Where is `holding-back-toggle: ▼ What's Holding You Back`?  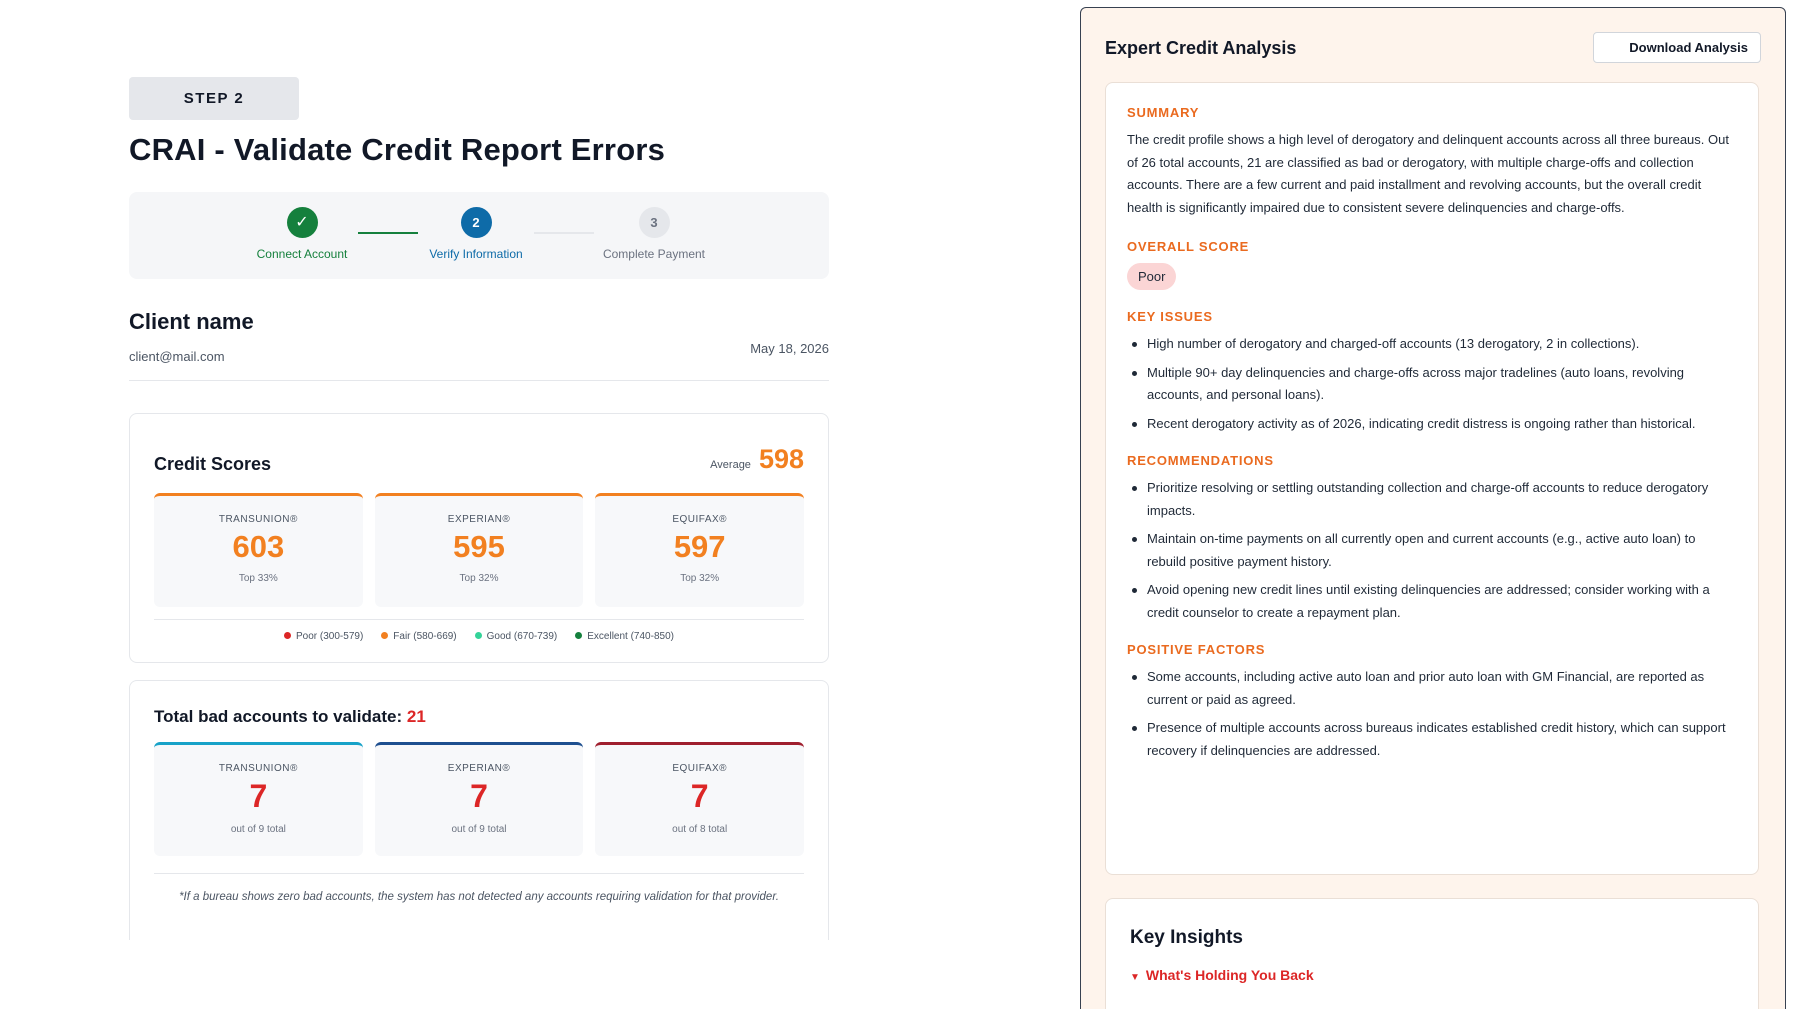 holding-back-toggle: ▼ What's Holding You Back is located at coordinates (1432, 975).